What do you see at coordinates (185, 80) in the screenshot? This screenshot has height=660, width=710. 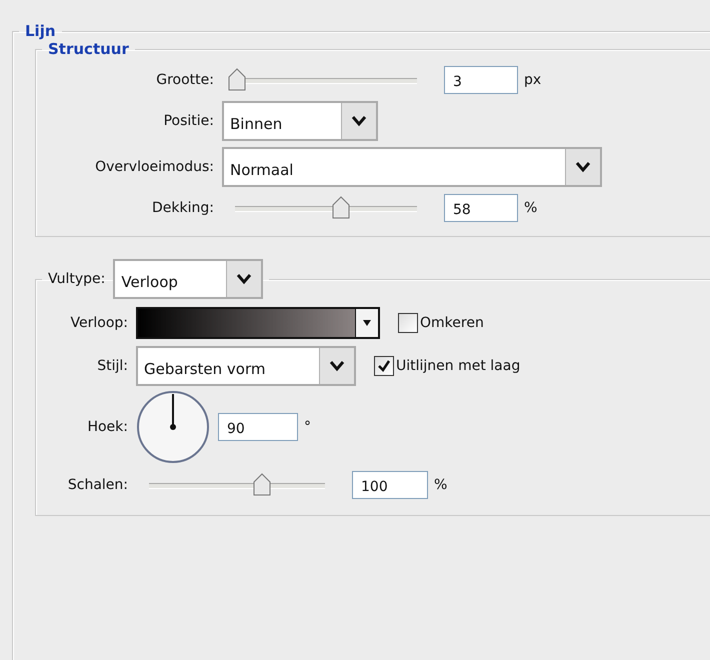 I see `field-label: Grootte:` at bounding box center [185, 80].